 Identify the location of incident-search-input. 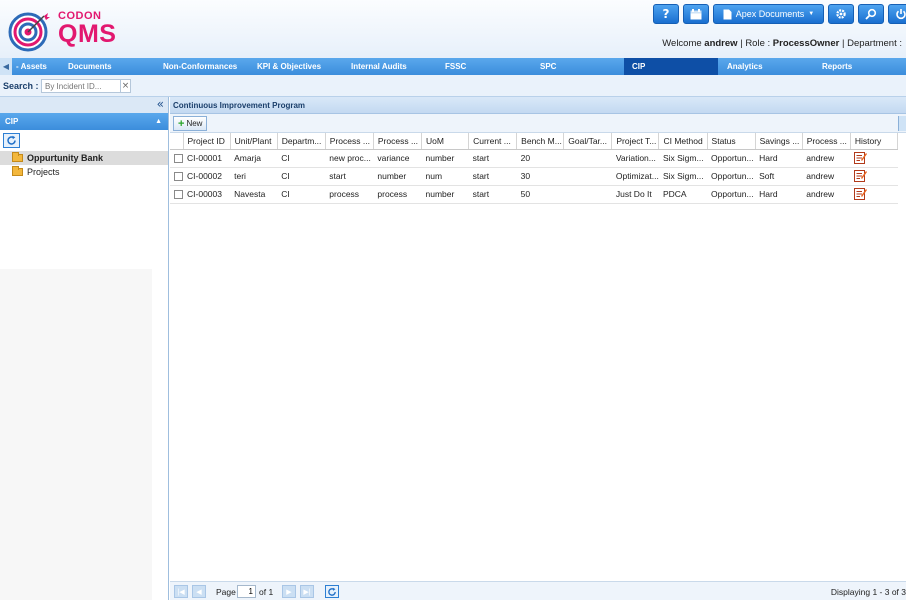
(81, 86).